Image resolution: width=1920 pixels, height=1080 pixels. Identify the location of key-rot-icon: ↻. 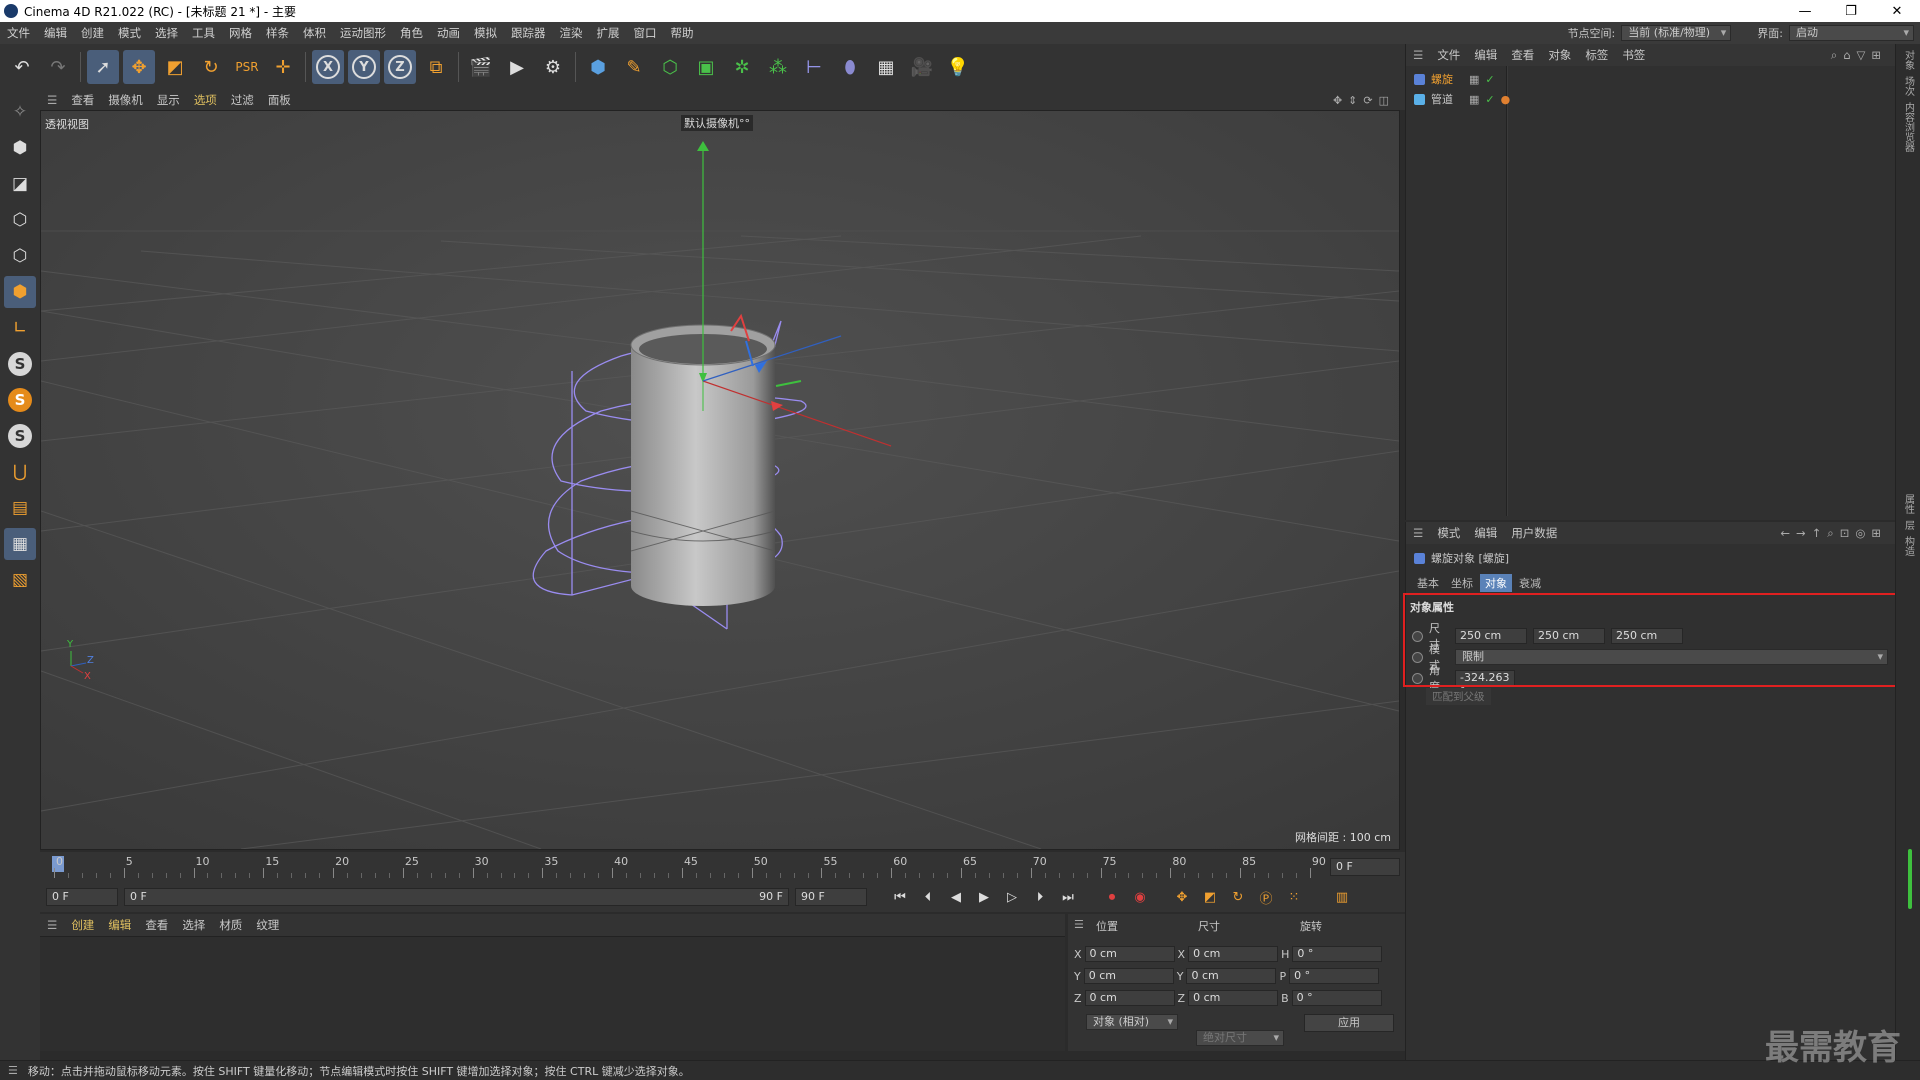
(1238, 897).